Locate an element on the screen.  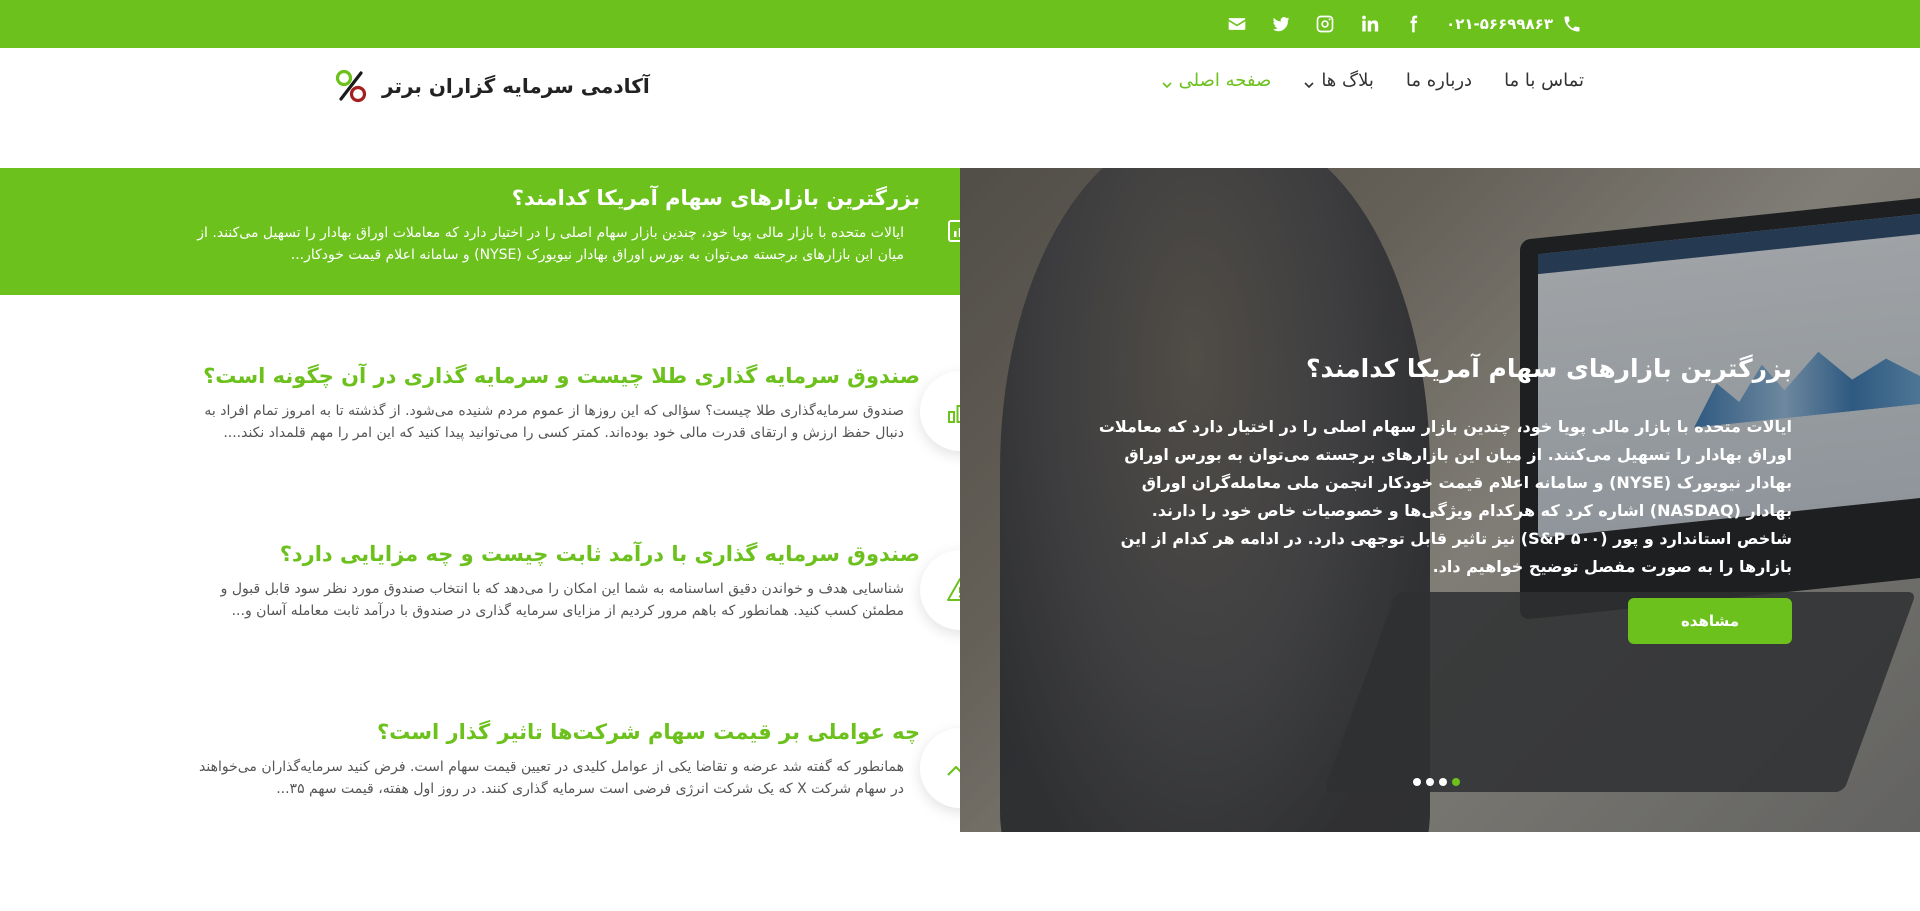
slide-title: بزرگترین بازارهای سهام آمریکا کدامند؟ is located at coordinates (1549, 368).